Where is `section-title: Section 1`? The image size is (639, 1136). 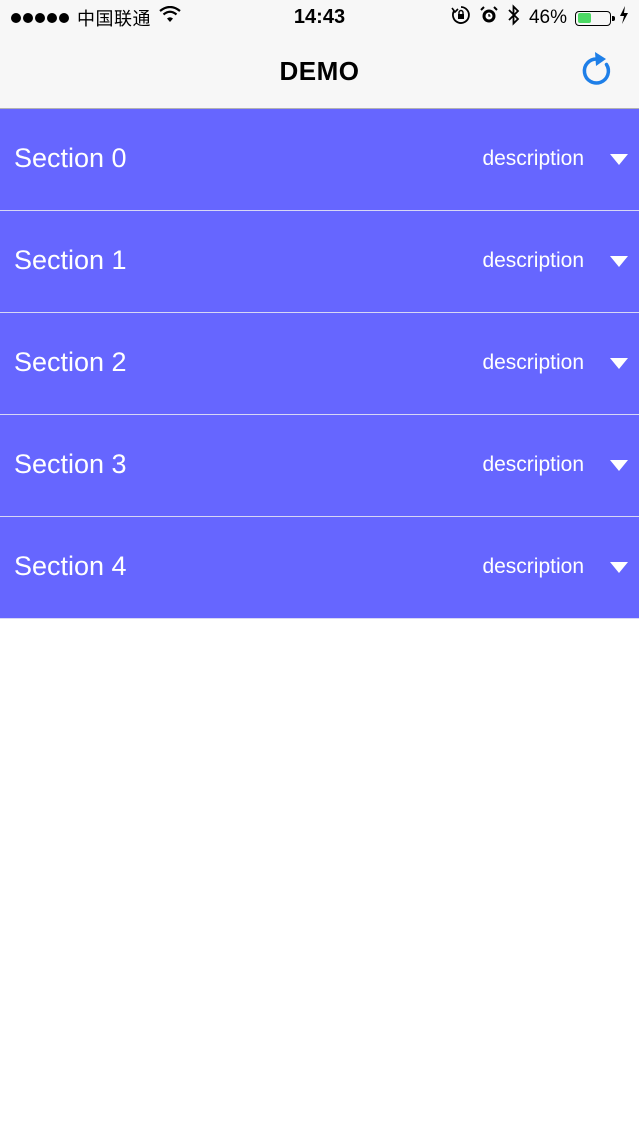 section-title: Section 1 is located at coordinates (70, 260).